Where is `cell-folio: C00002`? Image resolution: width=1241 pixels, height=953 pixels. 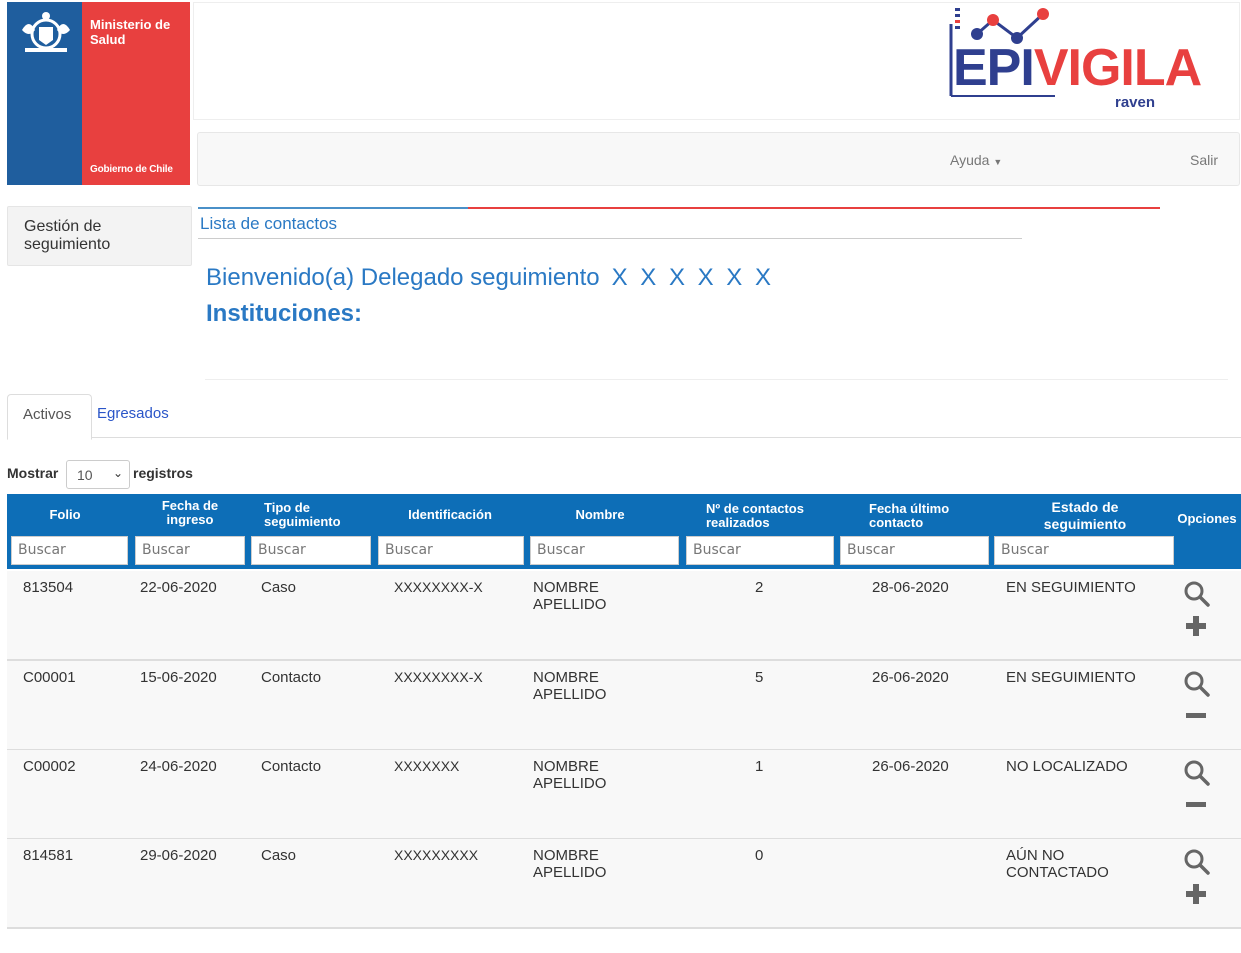
cell-folio: C00002 is located at coordinates (49, 766).